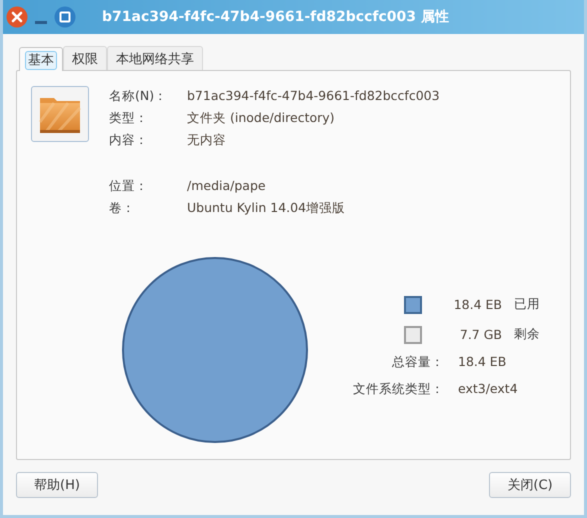 The height and width of the screenshot is (518, 587). I want to click on field-value: 文件夹 (inode/directory), so click(261, 118).